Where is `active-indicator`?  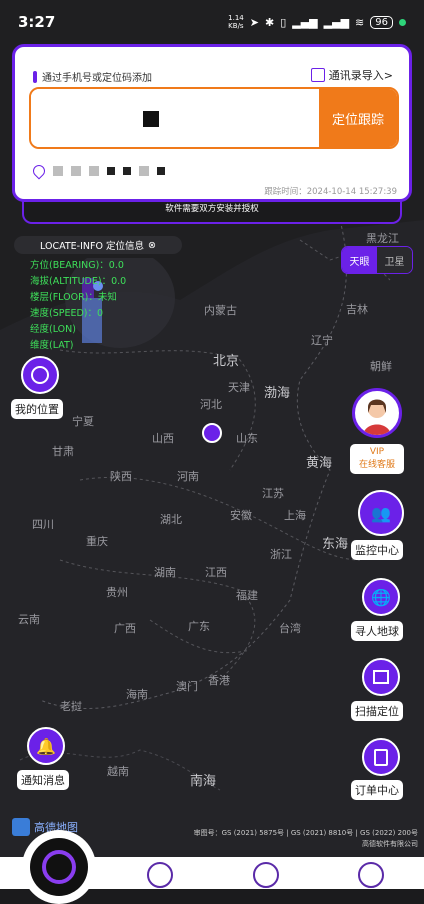 active-indicator is located at coordinates (402, 22).